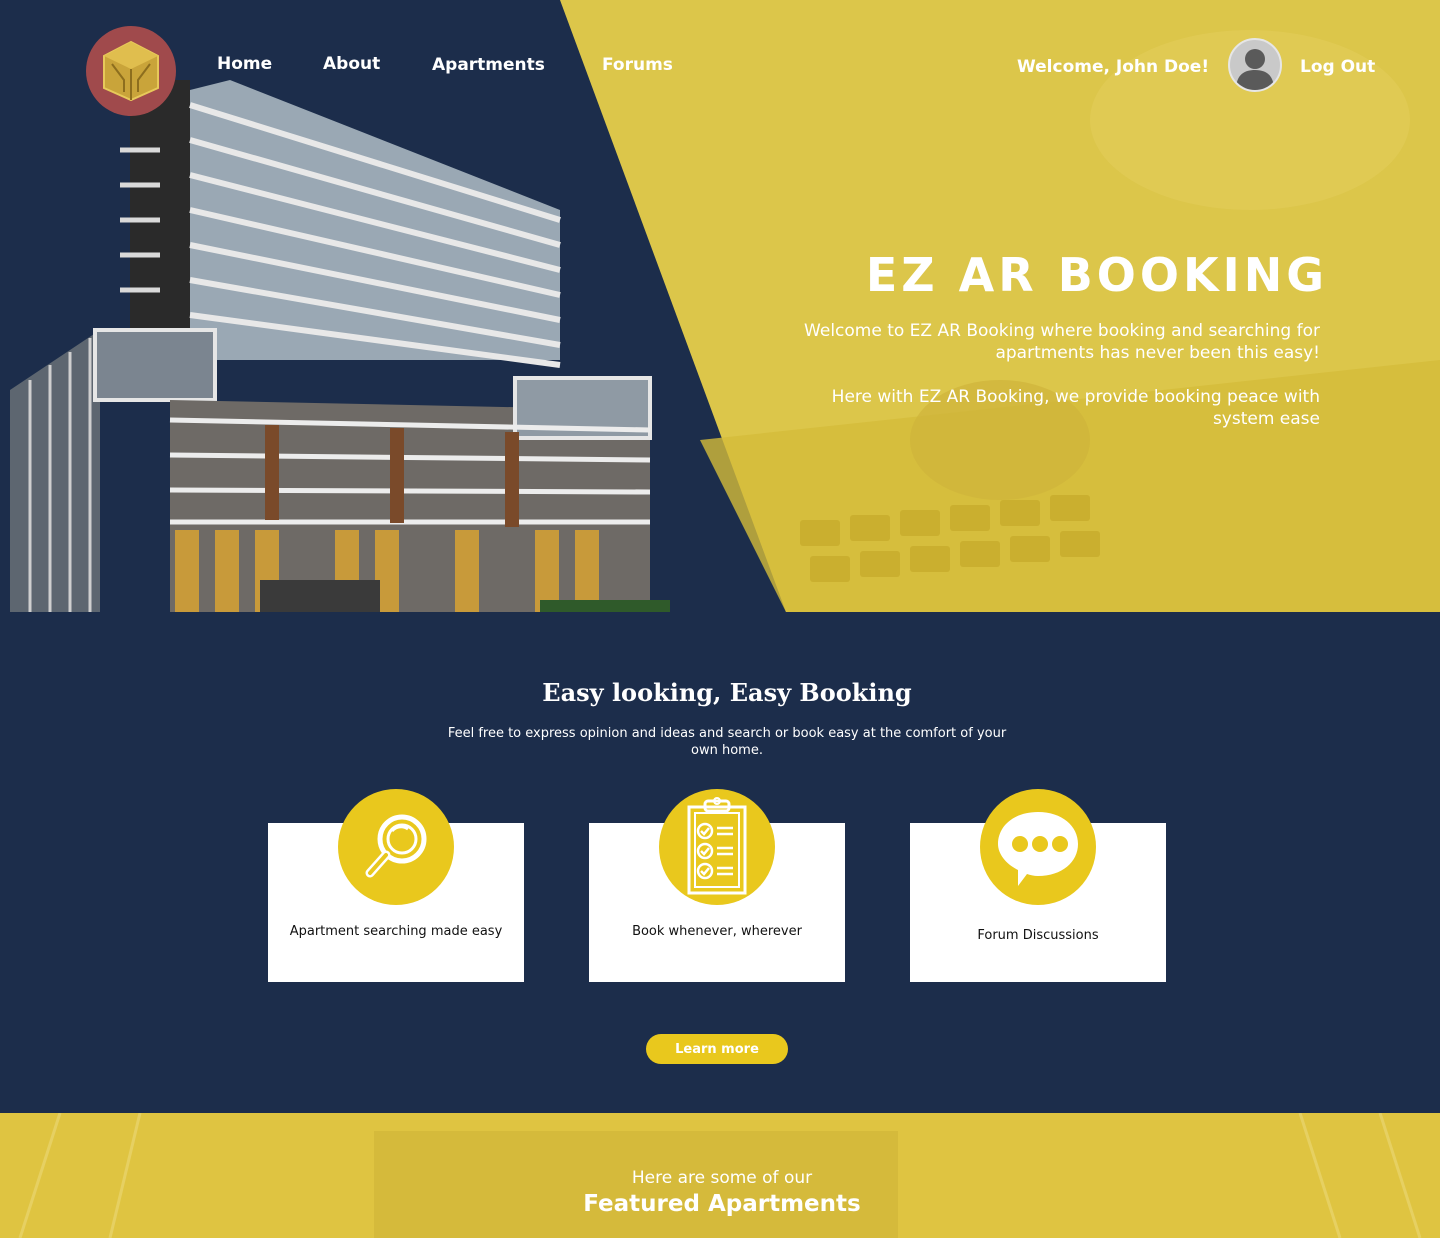  I want to click on magnifier-icon, so click(396, 847).